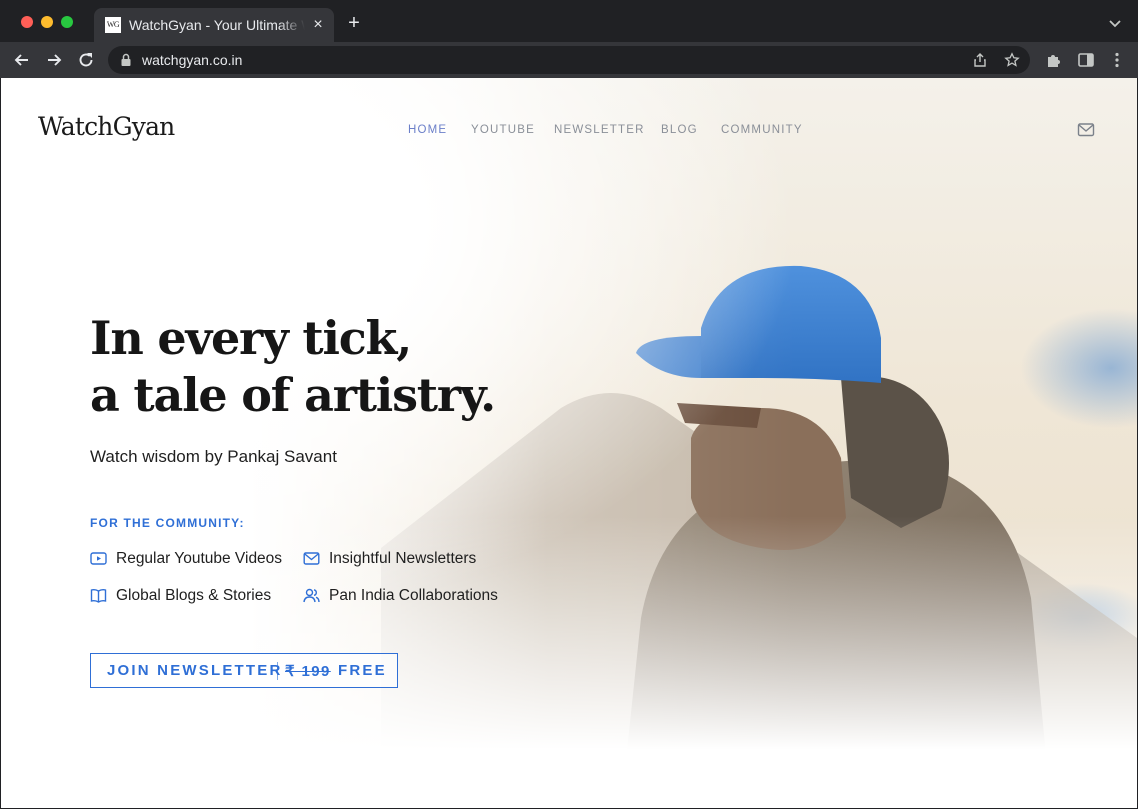  Describe the element at coordinates (679, 130) in the screenshot. I see `nav-blog: BLOG` at that location.